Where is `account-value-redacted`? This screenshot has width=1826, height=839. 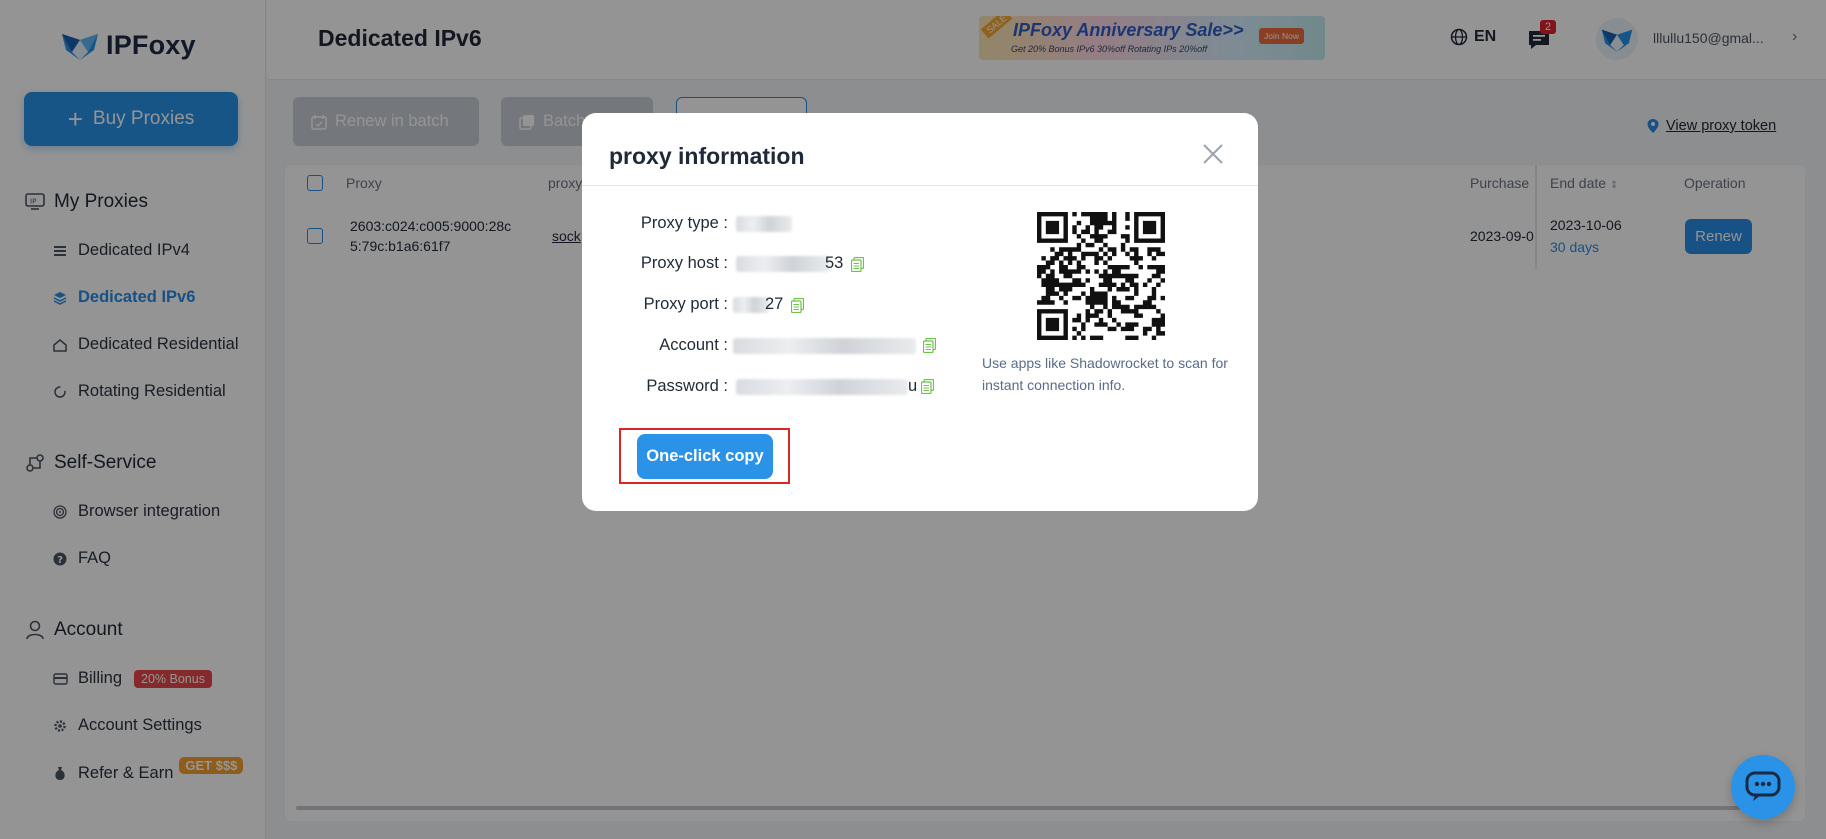
account-value-redacted is located at coordinates (824, 346).